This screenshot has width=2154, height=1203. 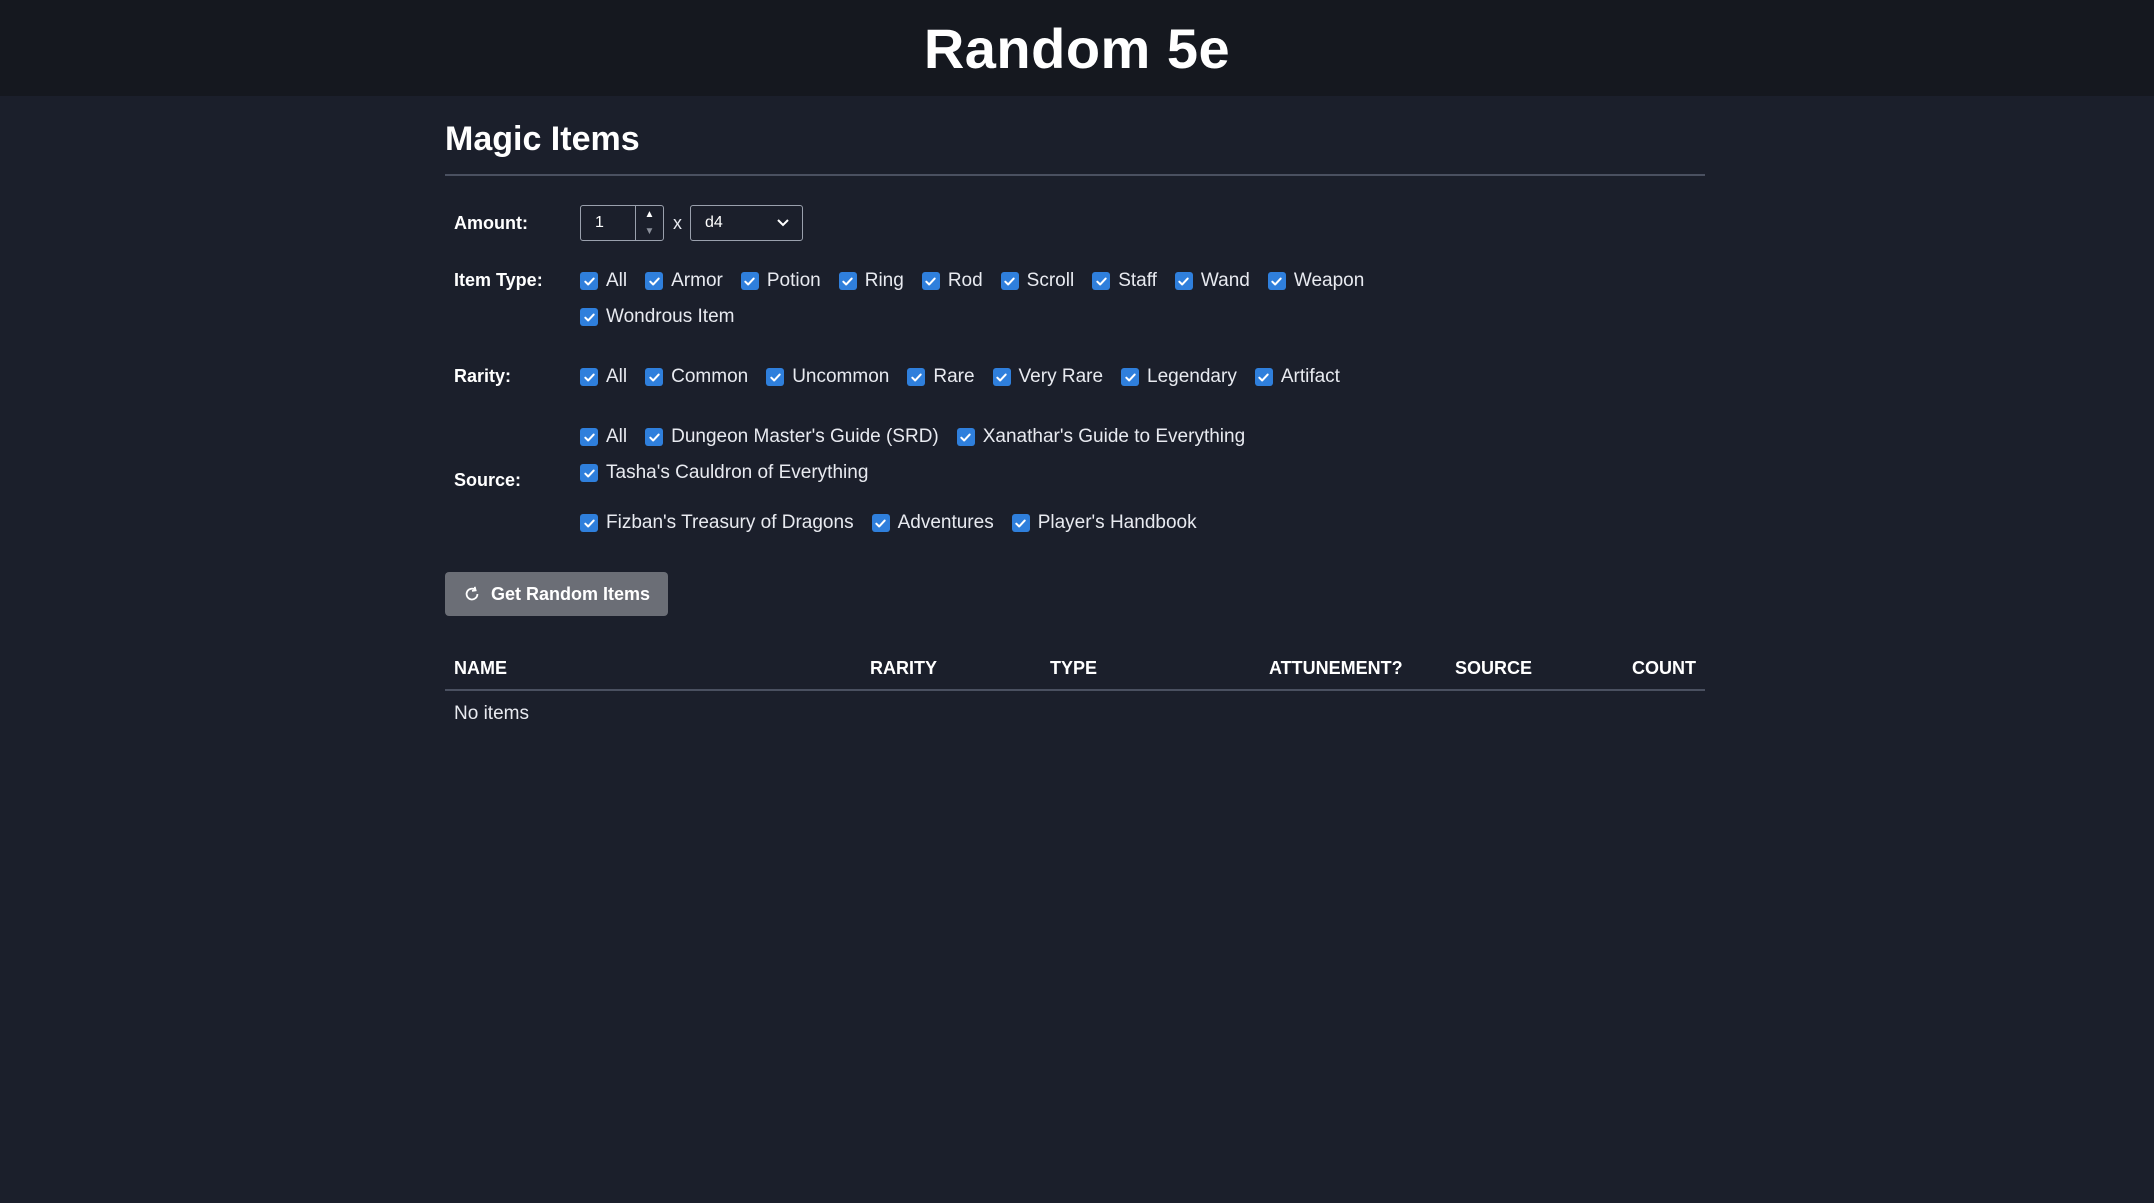 I want to click on item-type-option-scroll: Scroll, so click(x=1037, y=281).